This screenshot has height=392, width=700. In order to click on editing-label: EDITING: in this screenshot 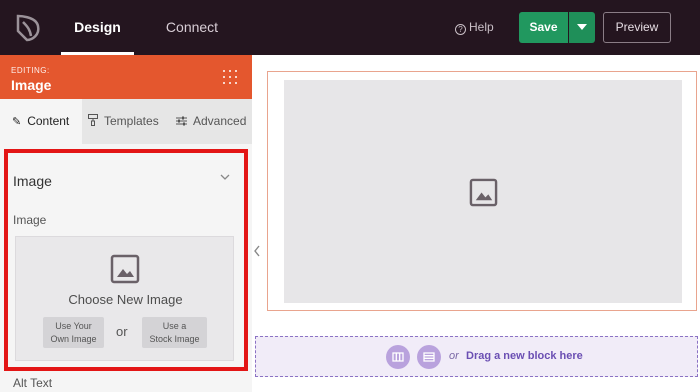, I will do `click(30, 70)`.